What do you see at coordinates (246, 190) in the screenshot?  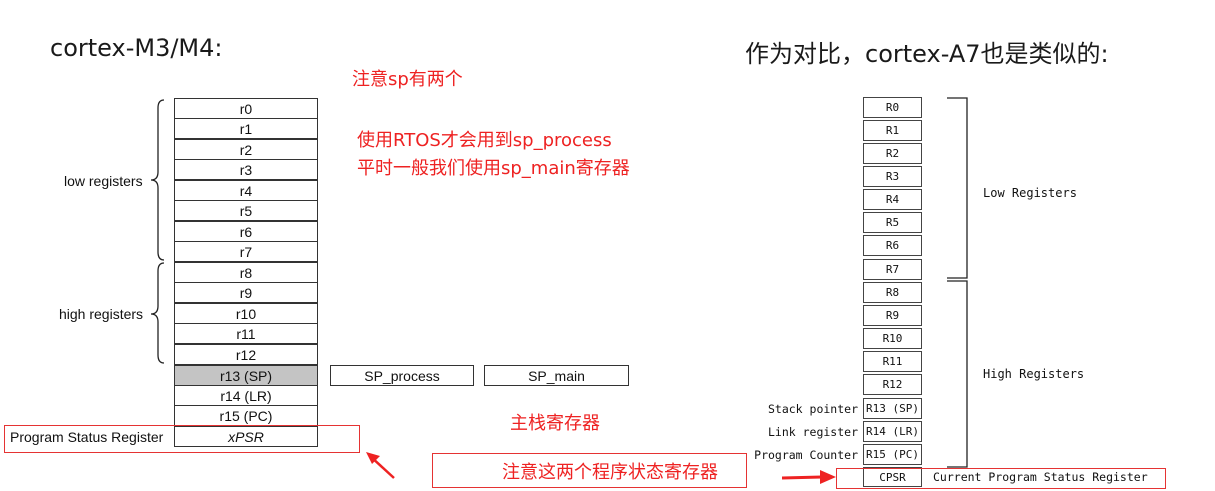 I see `left-reg-r4: r4` at bounding box center [246, 190].